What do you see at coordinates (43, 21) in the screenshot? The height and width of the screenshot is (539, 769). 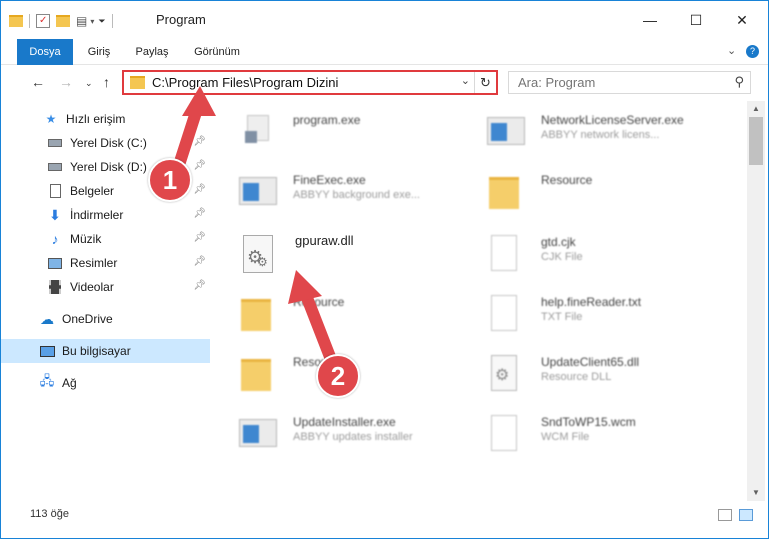 I see `properties-icon: ✓` at bounding box center [43, 21].